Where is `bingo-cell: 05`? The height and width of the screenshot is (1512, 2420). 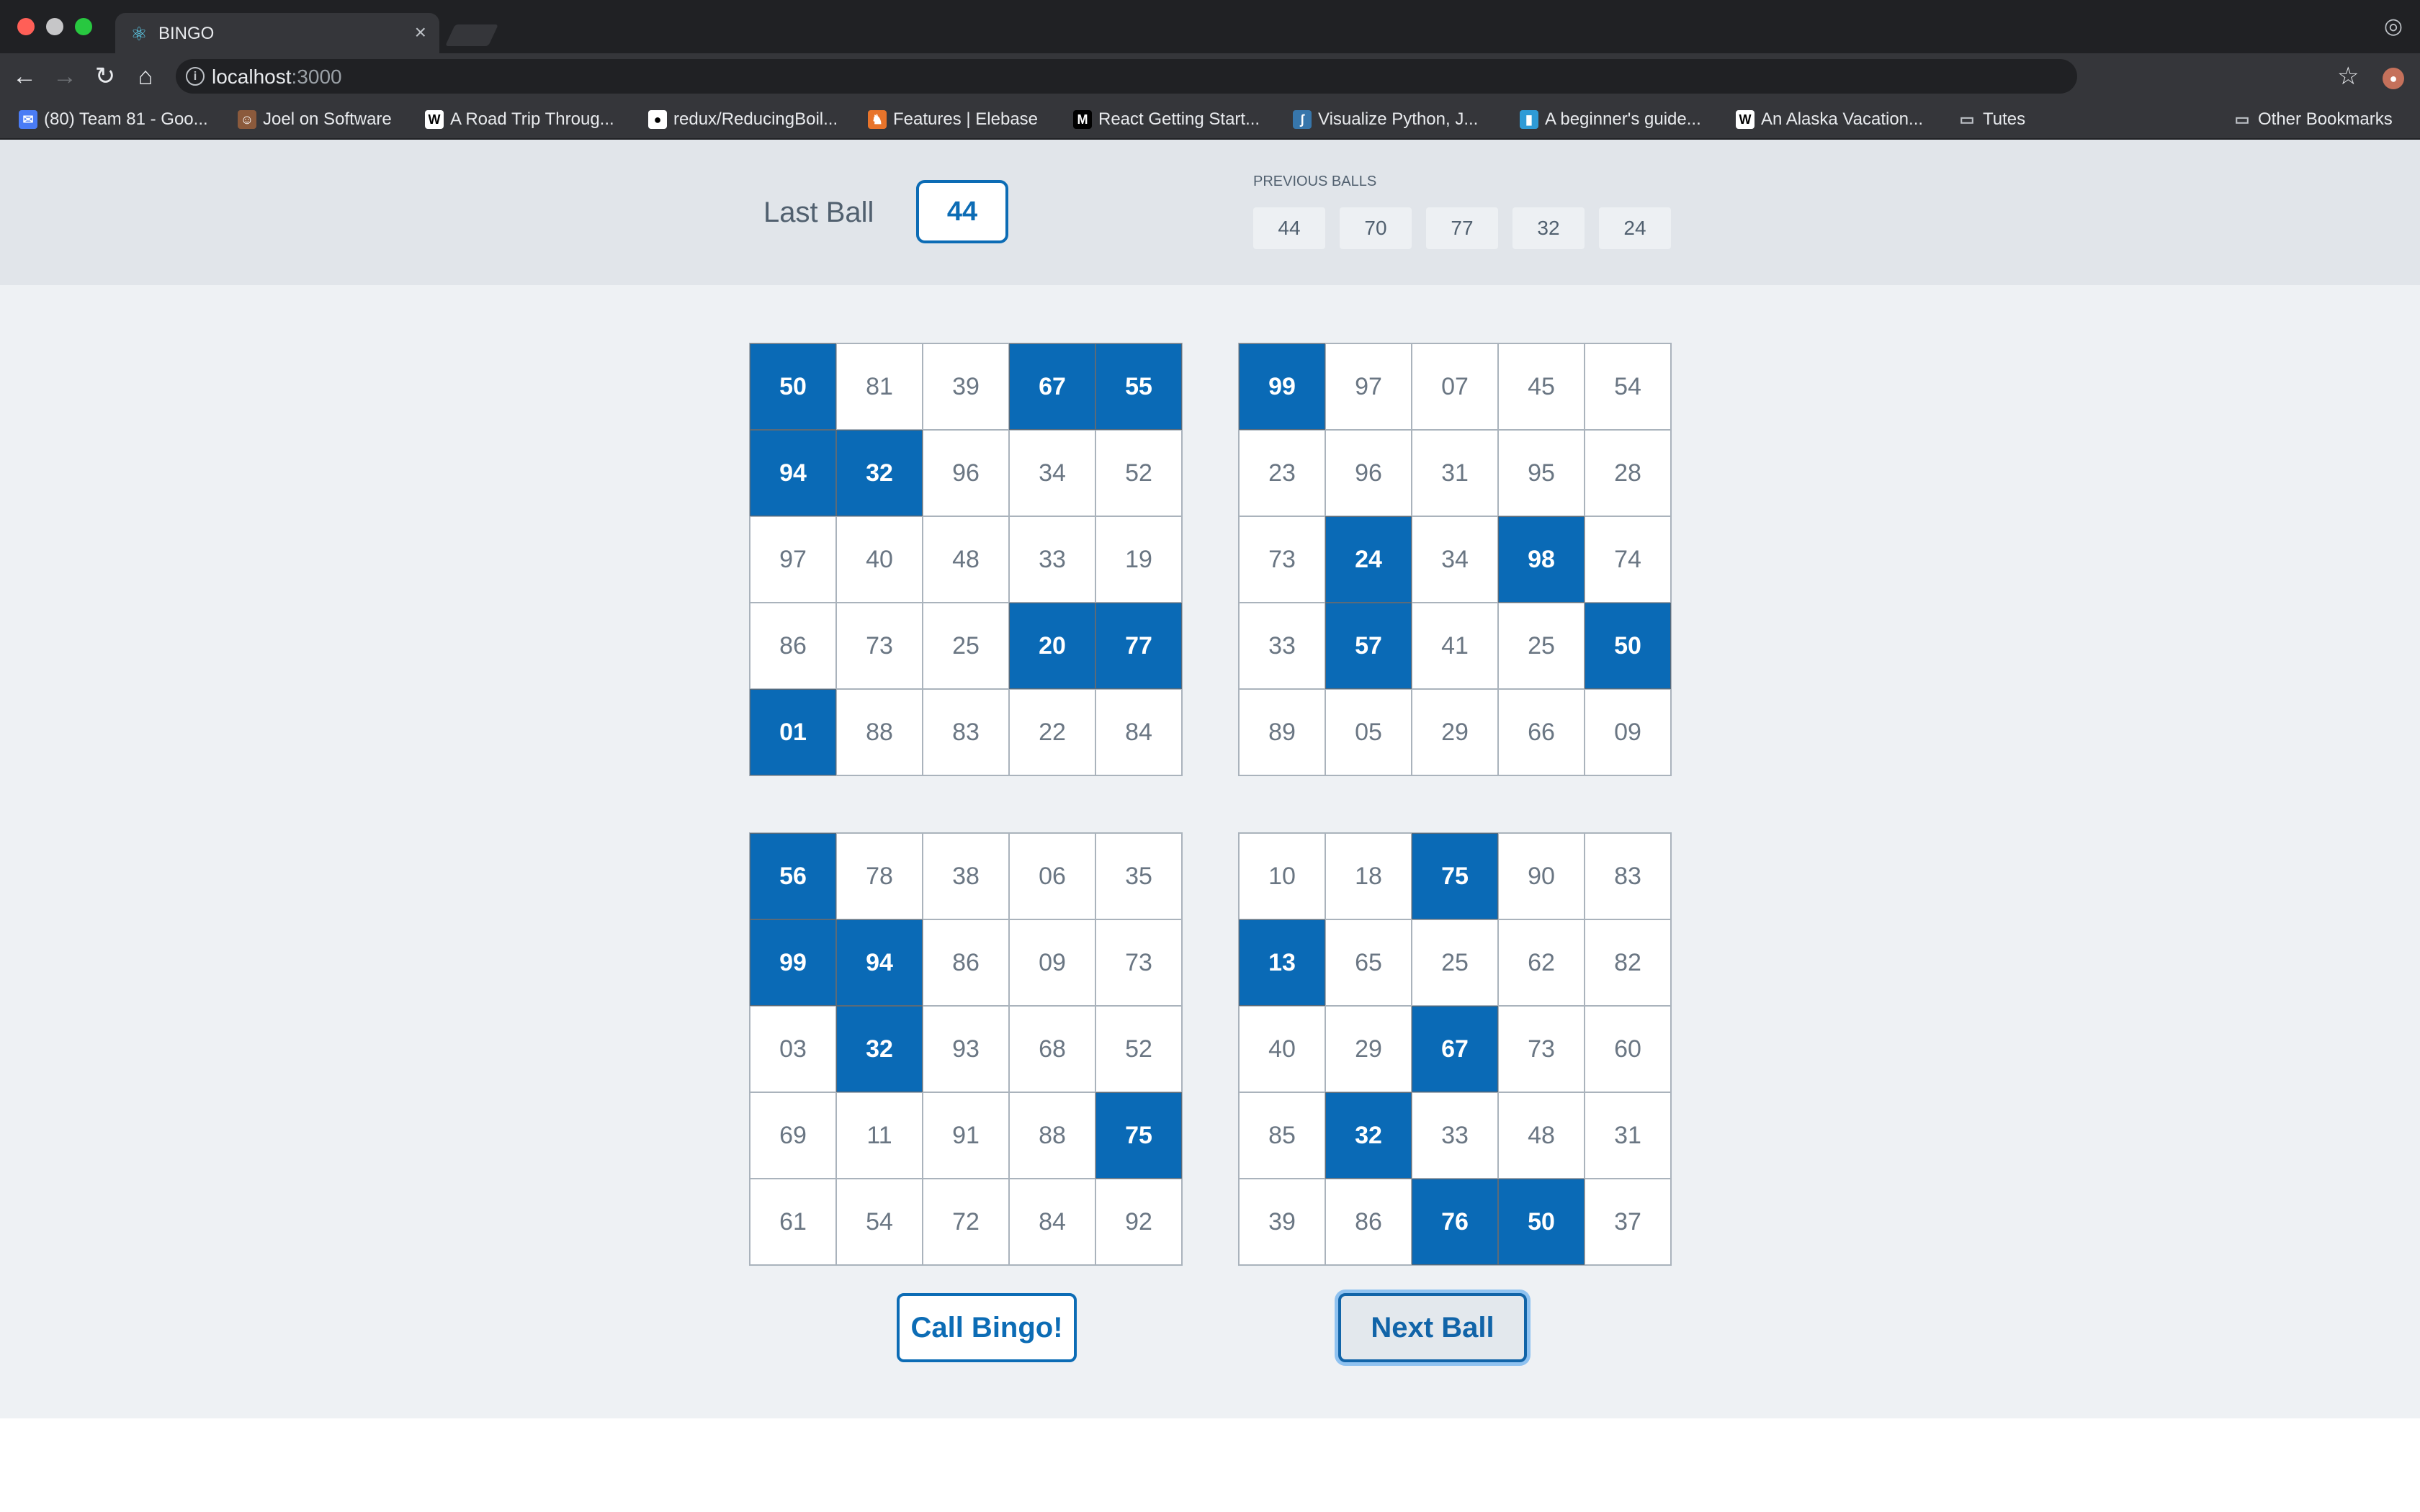 bingo-cell: 05 is located at coordinates (1368, 732).